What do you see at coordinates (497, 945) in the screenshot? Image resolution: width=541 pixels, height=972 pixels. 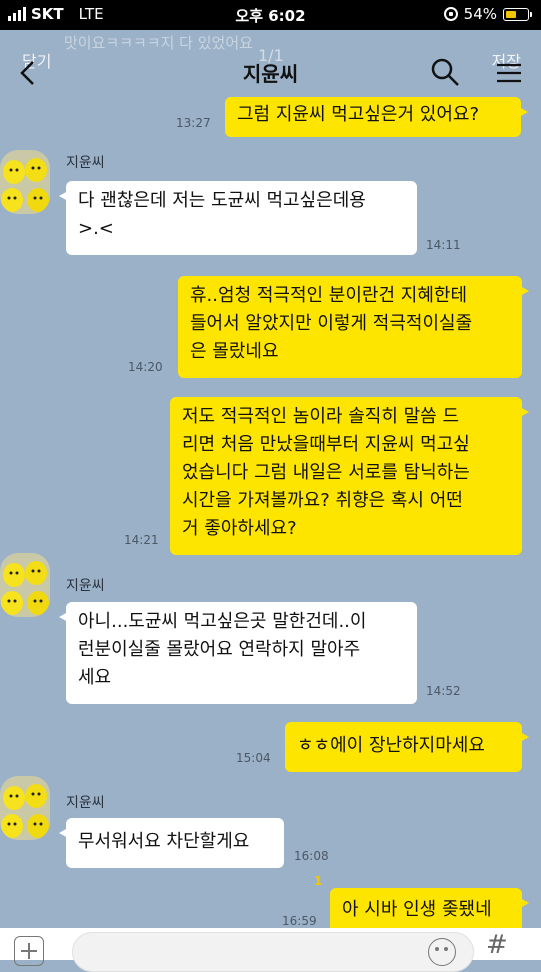 I see `hash-icon: #` at bounding box center [497, 945].